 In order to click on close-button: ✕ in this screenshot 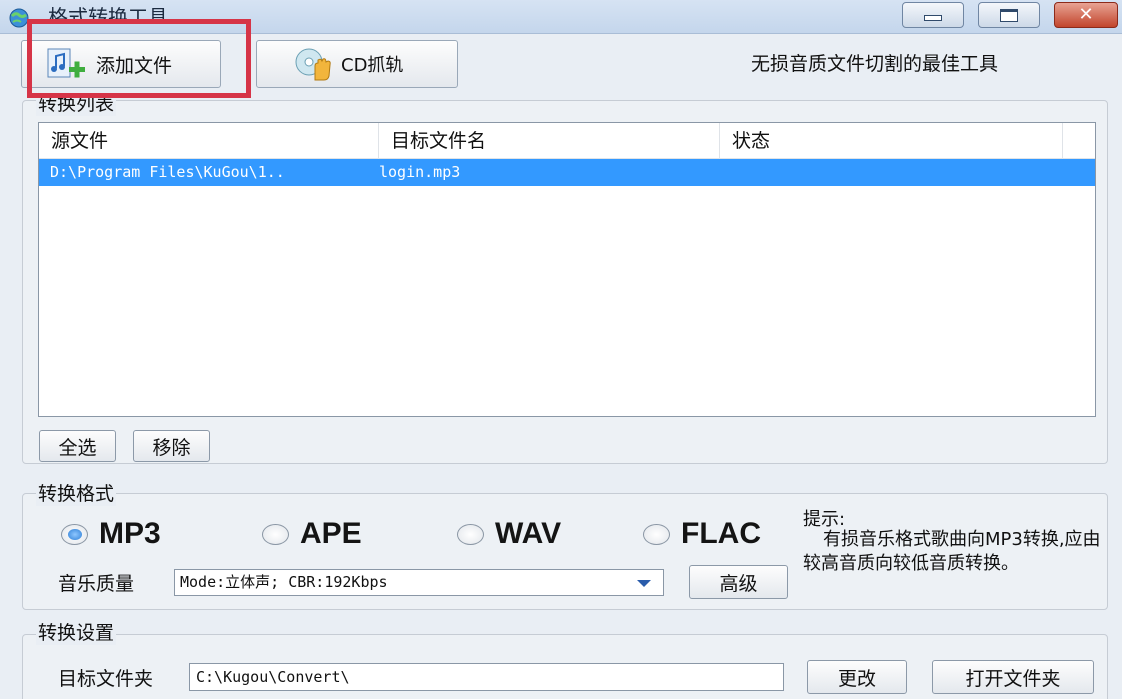, I will do `click(1086, 15)`.